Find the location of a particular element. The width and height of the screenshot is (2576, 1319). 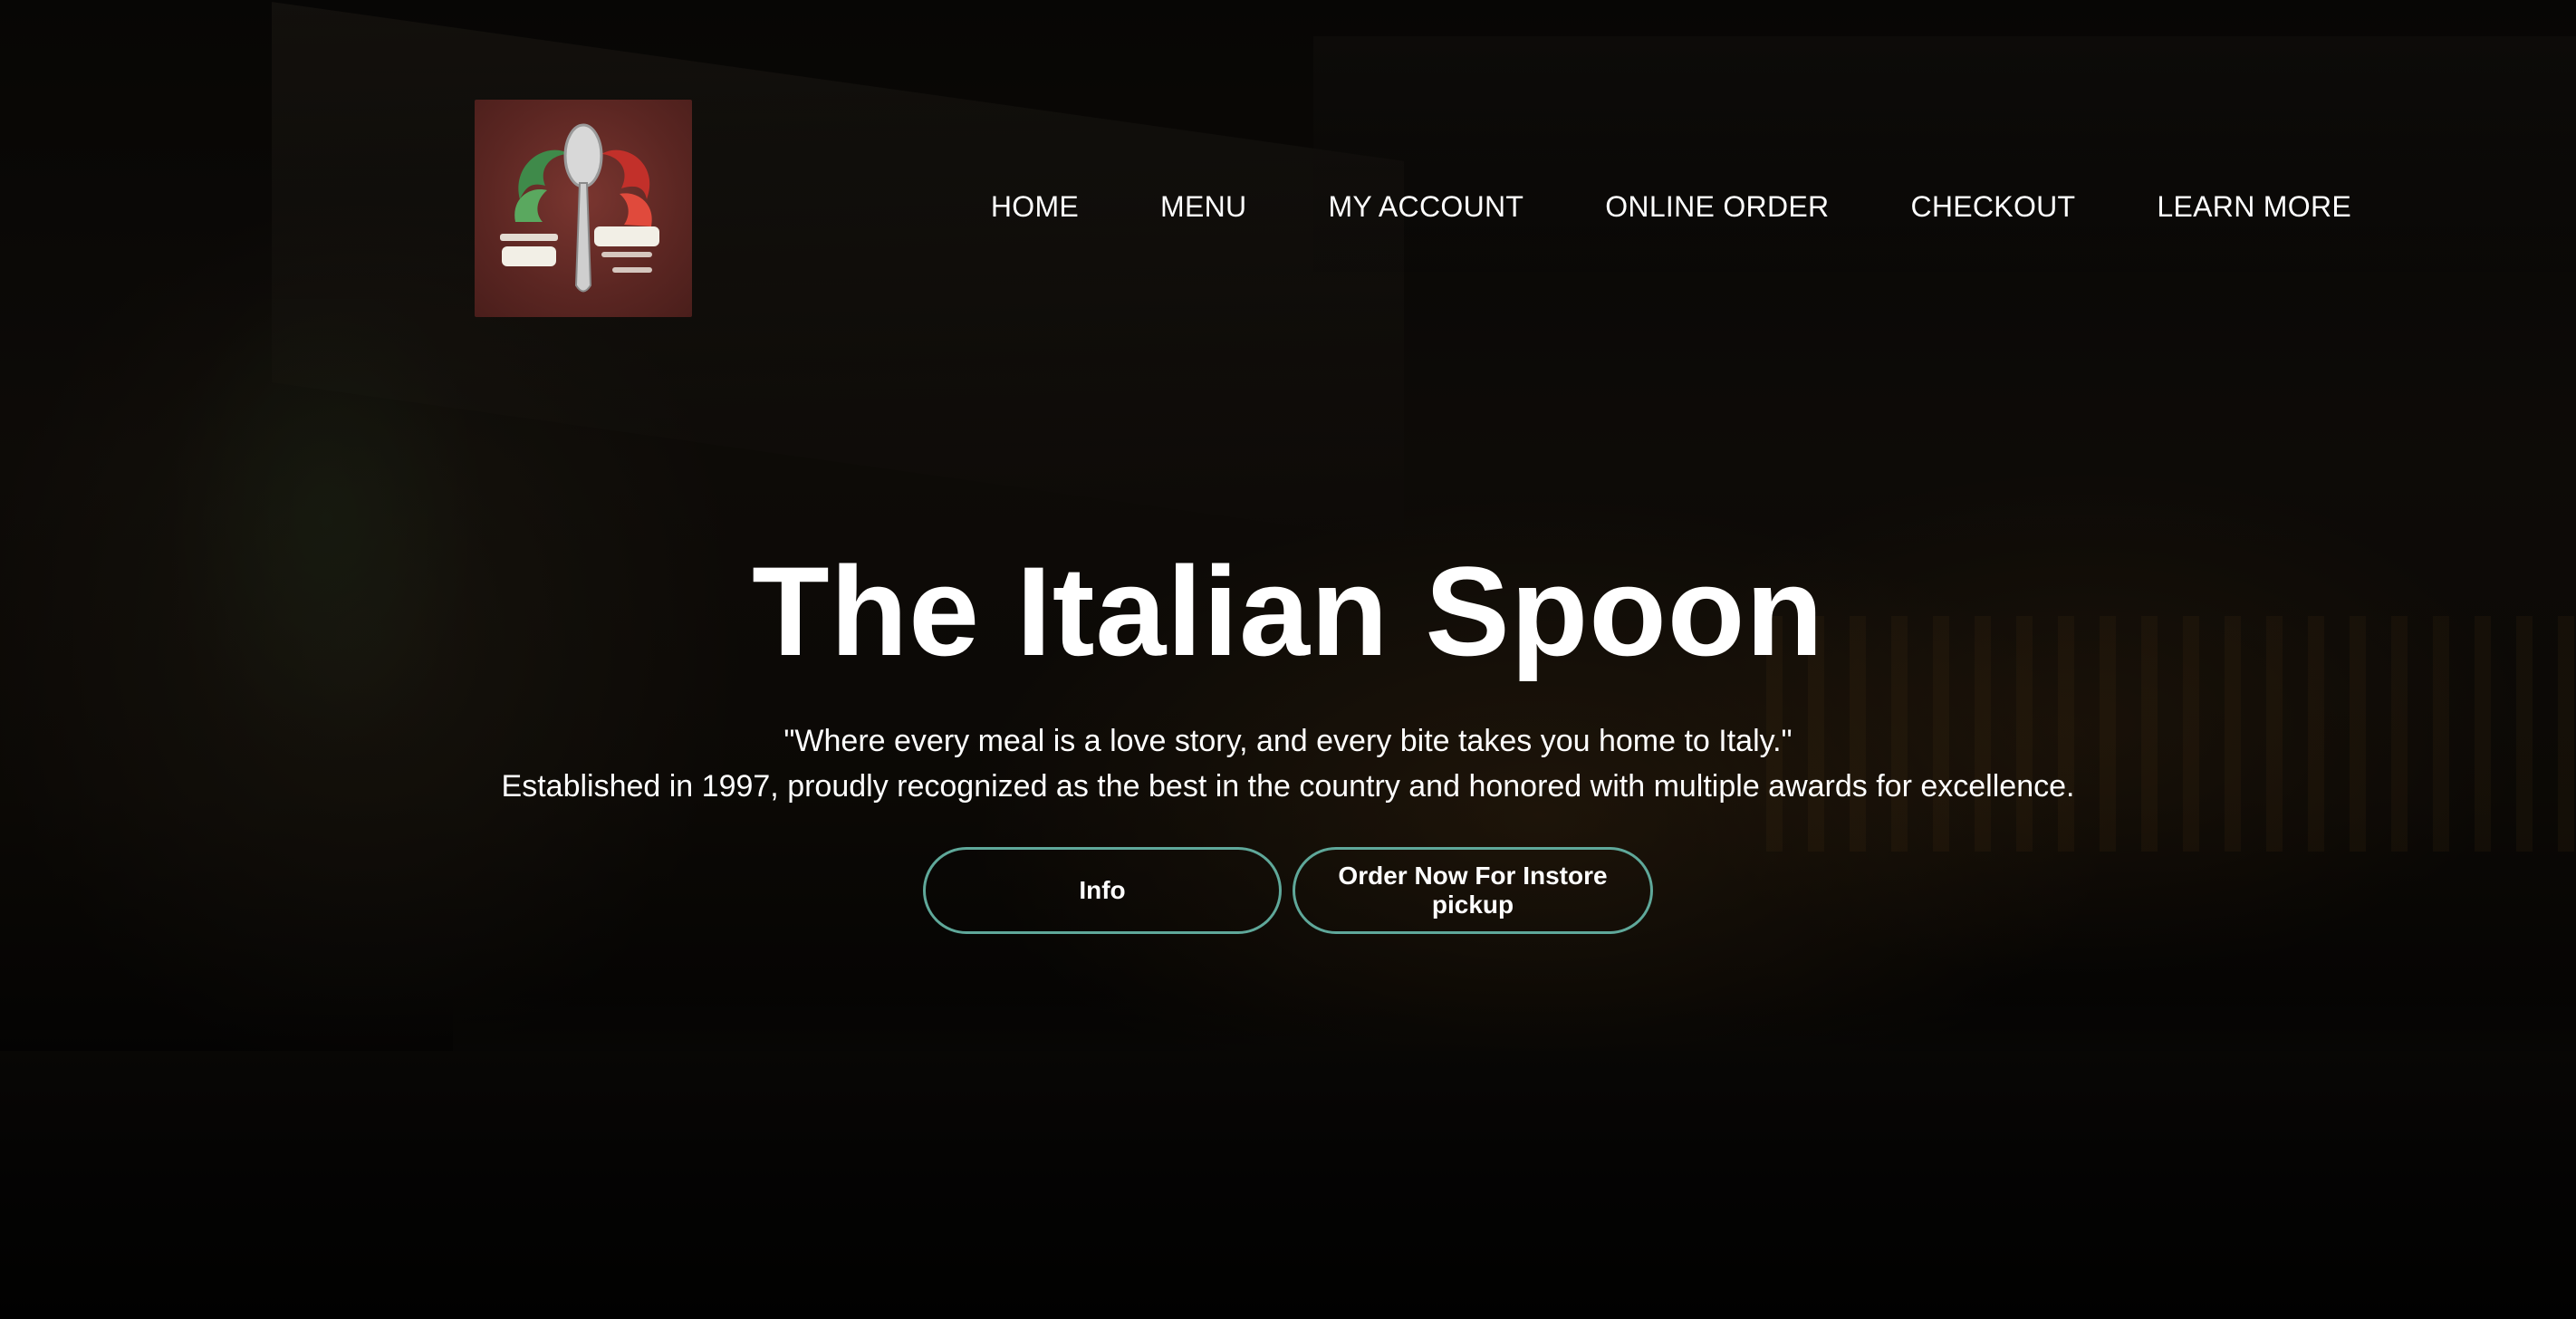

nav-home: HOME is located at coordinates (1035, 207).